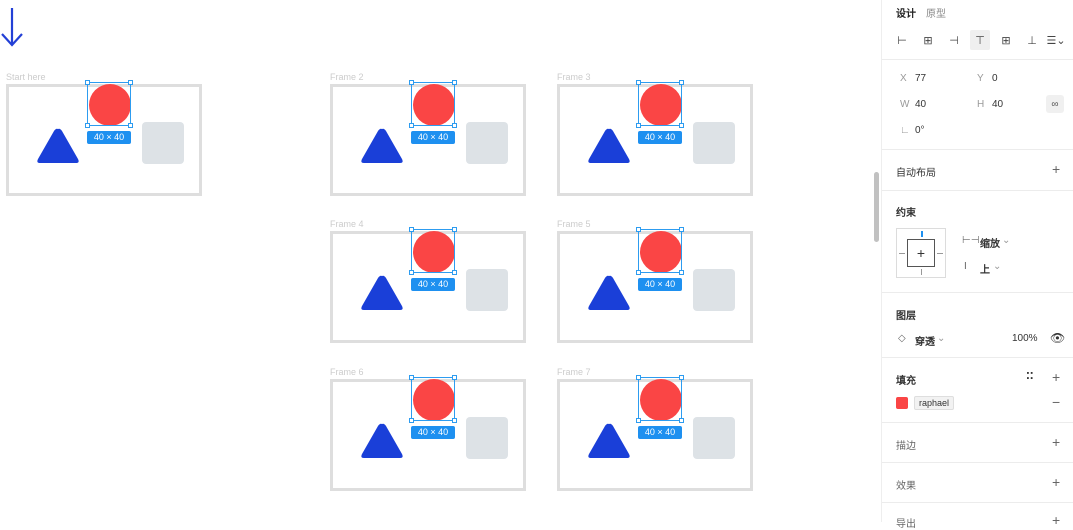 This screenshot has height=530, width=1073. I want to click on style-grid-icon: ⁚⁚, so click(1030, 376).